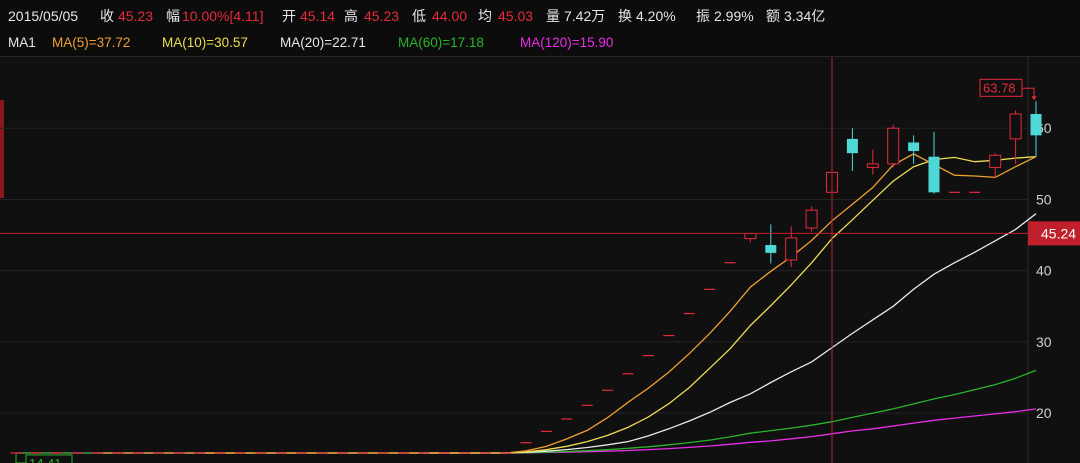  I want to click on y-tick-label-50: 50, so click(1044, 199).